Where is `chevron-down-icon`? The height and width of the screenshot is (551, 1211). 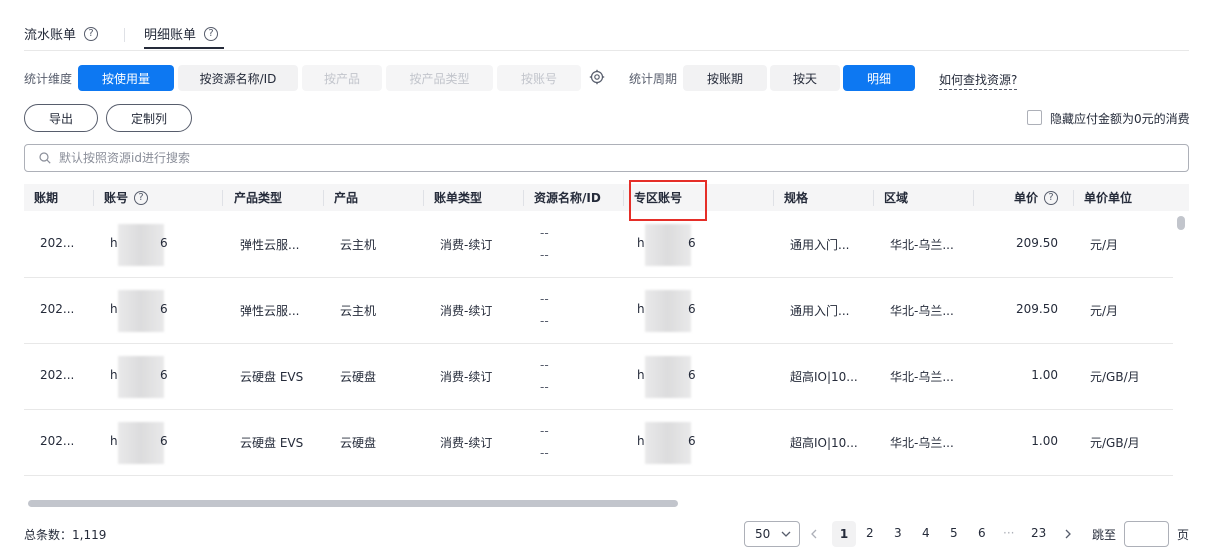
chevron-down-icon is located at coordinates (786, 534).